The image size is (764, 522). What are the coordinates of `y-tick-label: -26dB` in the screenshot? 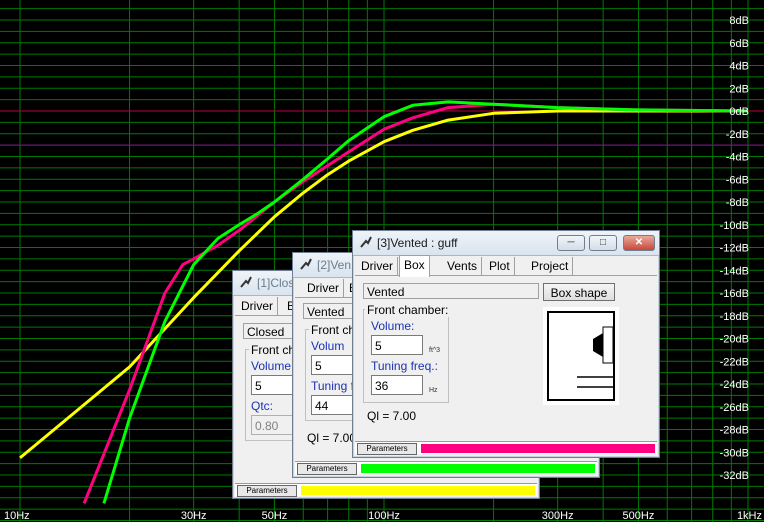 It's located at (734, 408).